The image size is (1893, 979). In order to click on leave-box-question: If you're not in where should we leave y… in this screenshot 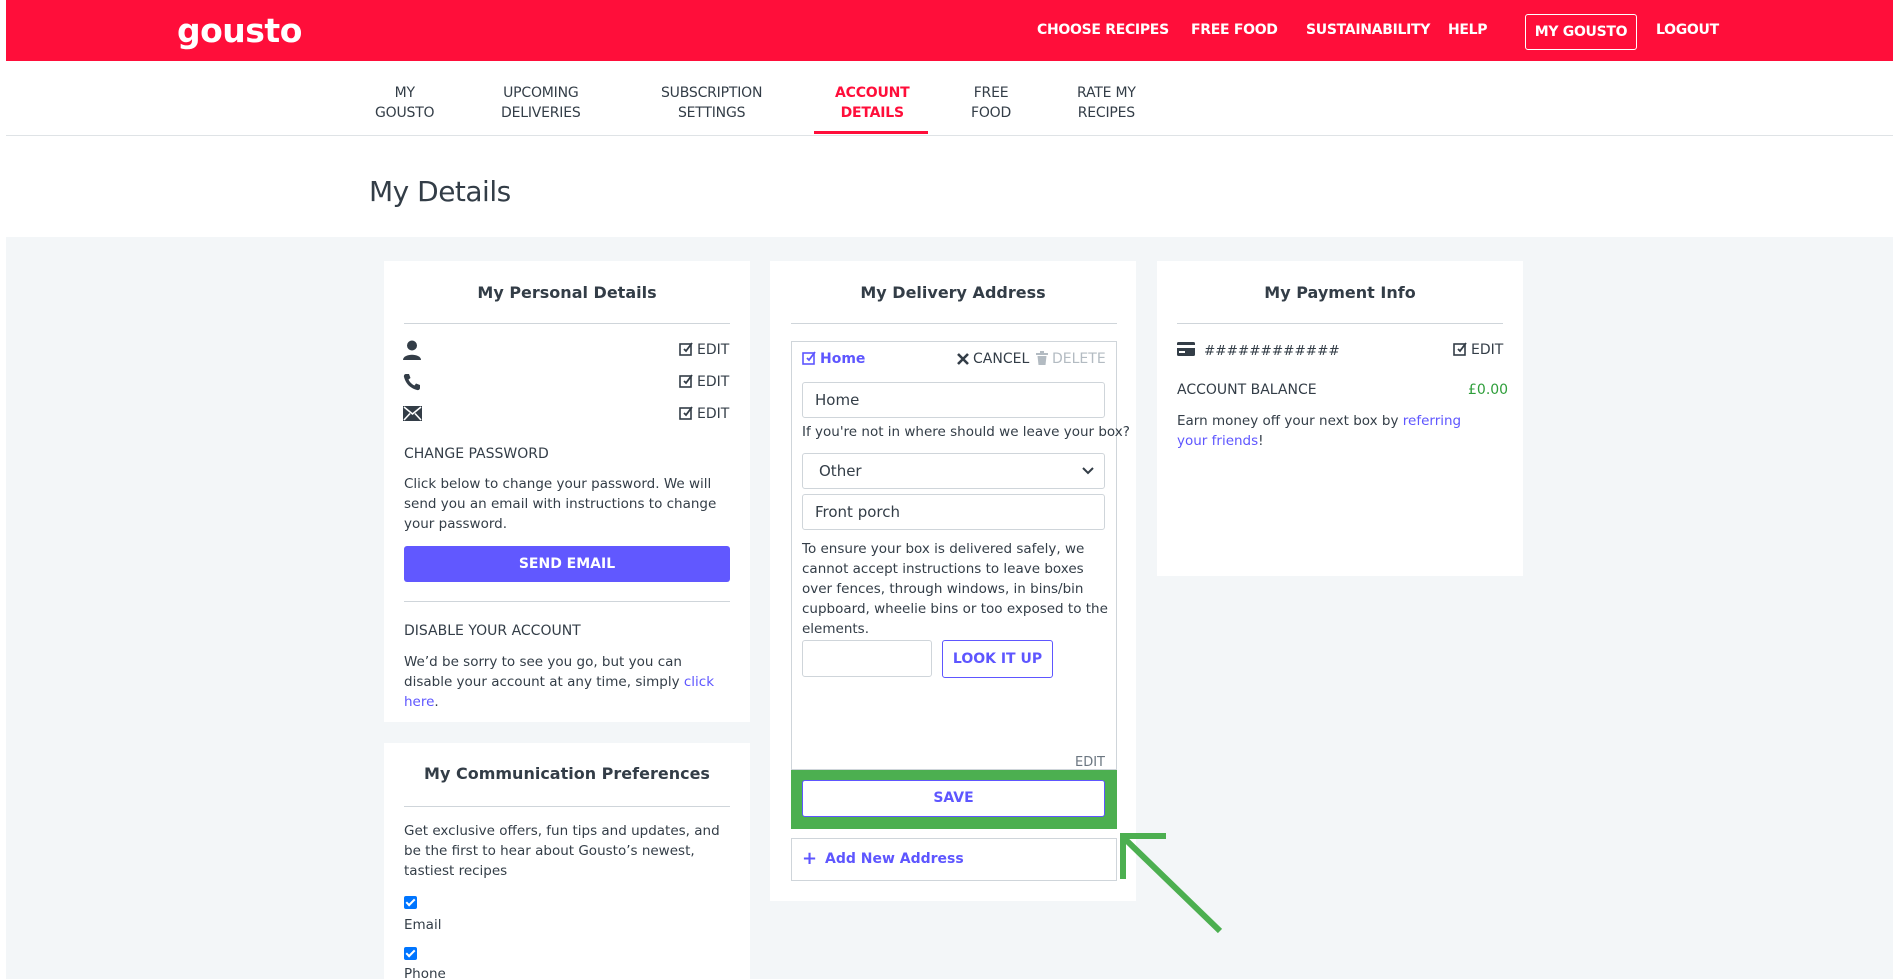, I will do `click(966, 432)`.